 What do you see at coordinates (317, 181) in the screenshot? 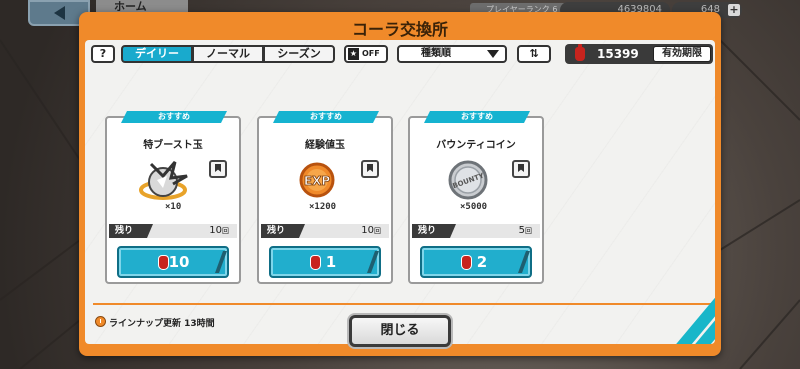
I see `svg-text: EXP` at bounding box center [317, 181].